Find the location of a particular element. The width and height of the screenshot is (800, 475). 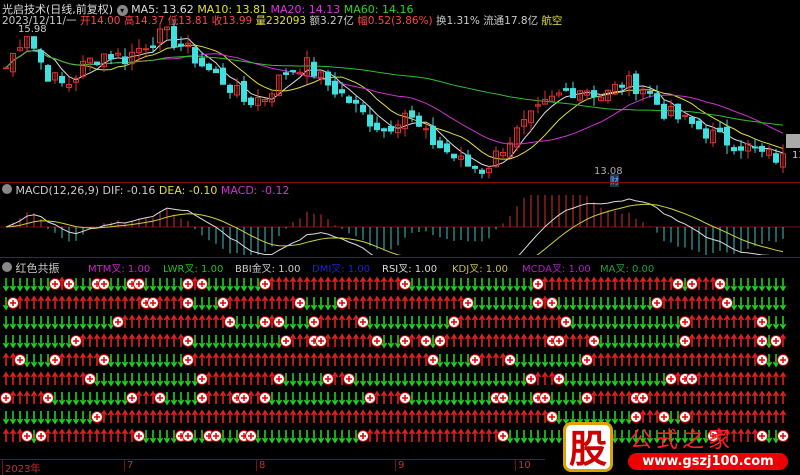

x-axis-label: 8 is located at coordinates (260, 465).